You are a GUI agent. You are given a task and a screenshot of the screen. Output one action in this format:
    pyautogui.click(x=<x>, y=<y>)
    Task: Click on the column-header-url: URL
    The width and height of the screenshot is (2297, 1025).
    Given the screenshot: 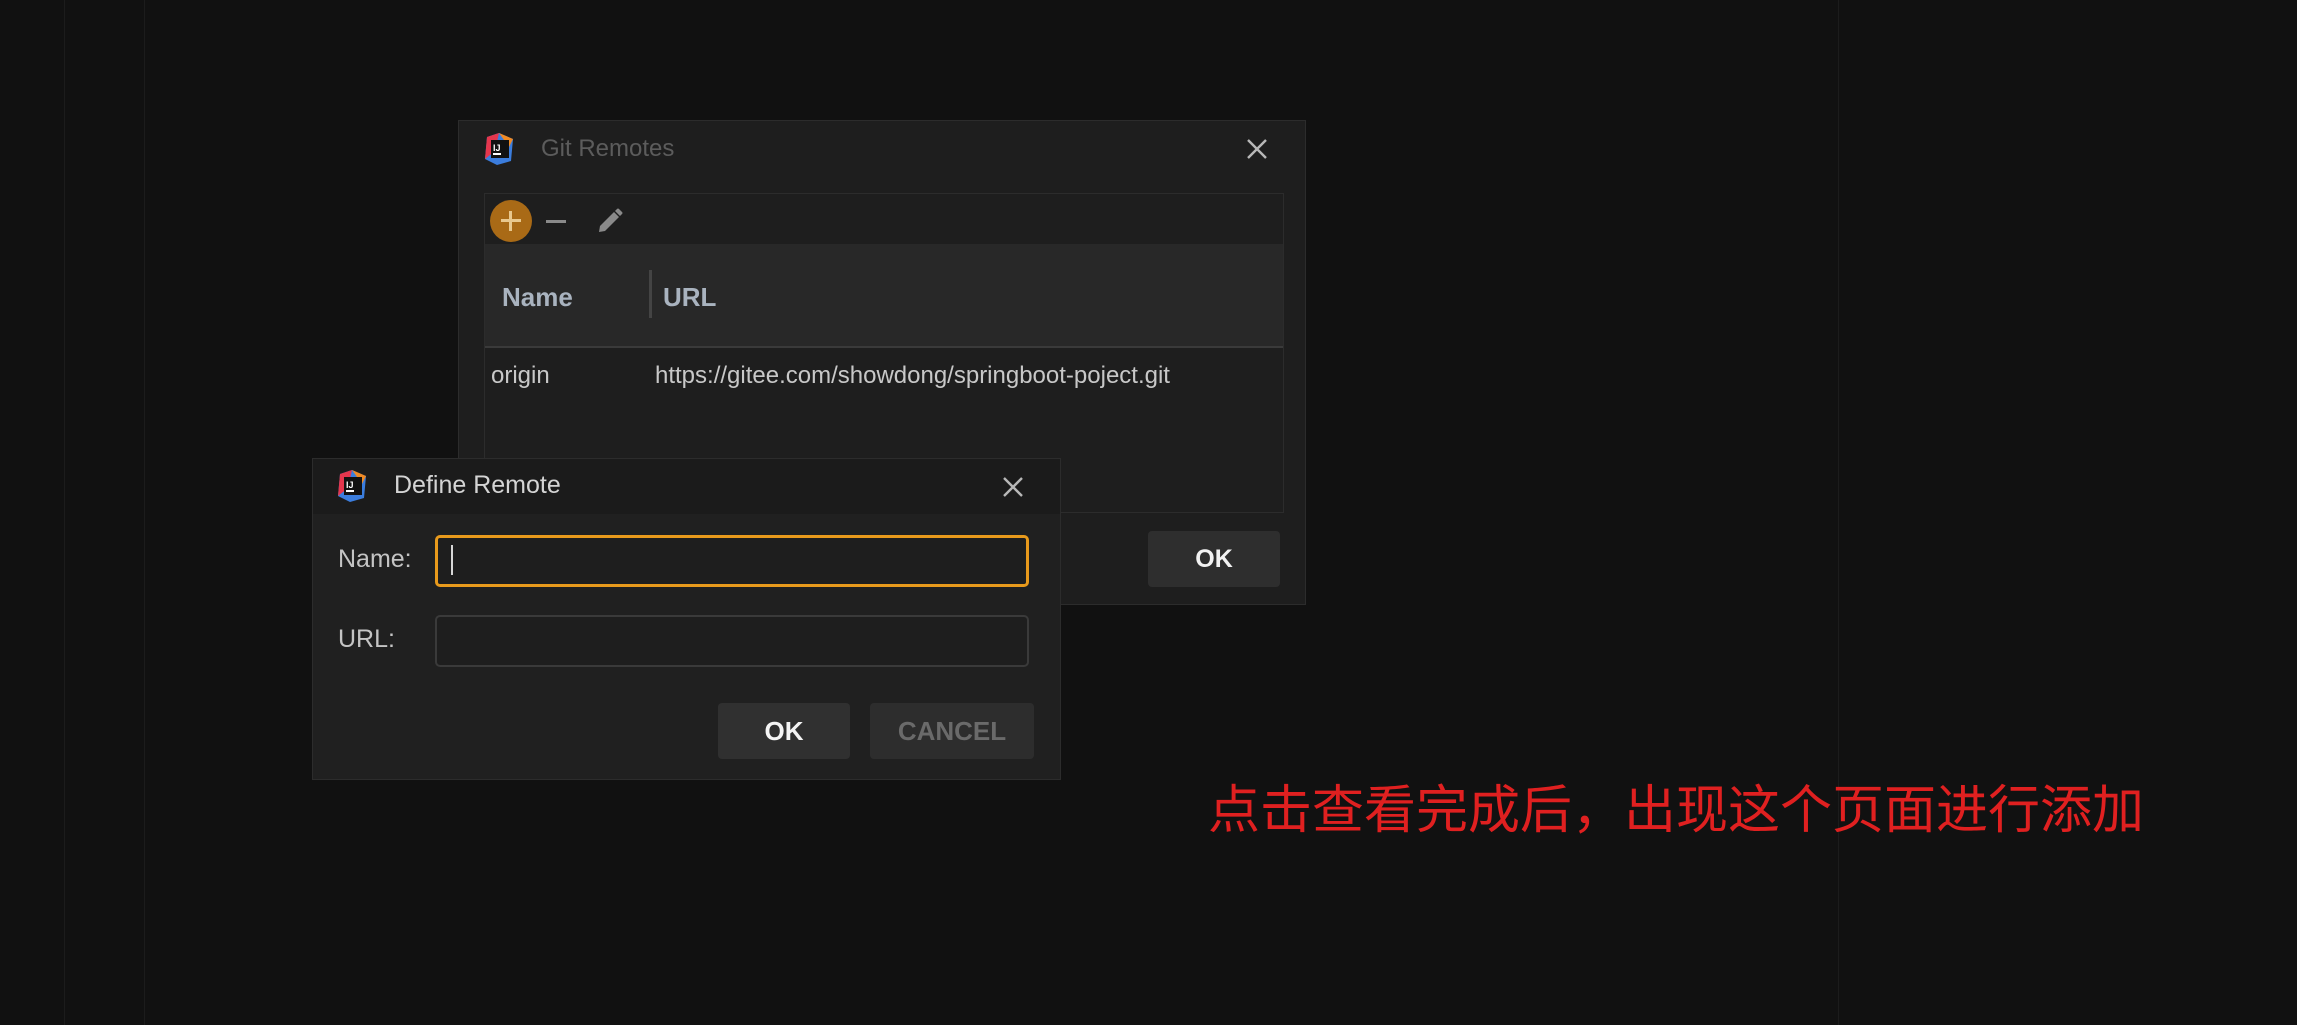 What is the action you would take?
    pyautogui.click(x=689, y=297)
    